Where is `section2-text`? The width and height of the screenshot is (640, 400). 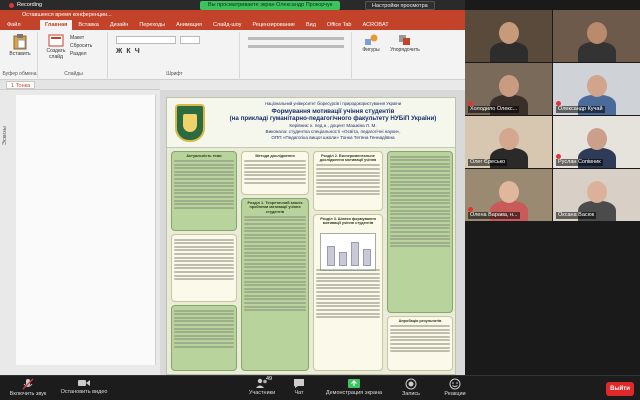 section2-text is located at coordinates (348, 180).